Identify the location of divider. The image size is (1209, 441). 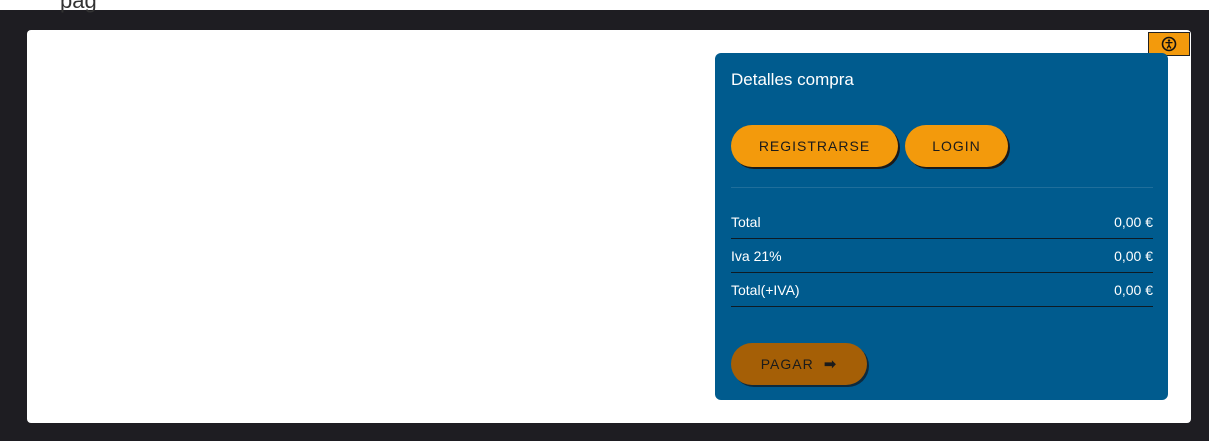
(942, 187).